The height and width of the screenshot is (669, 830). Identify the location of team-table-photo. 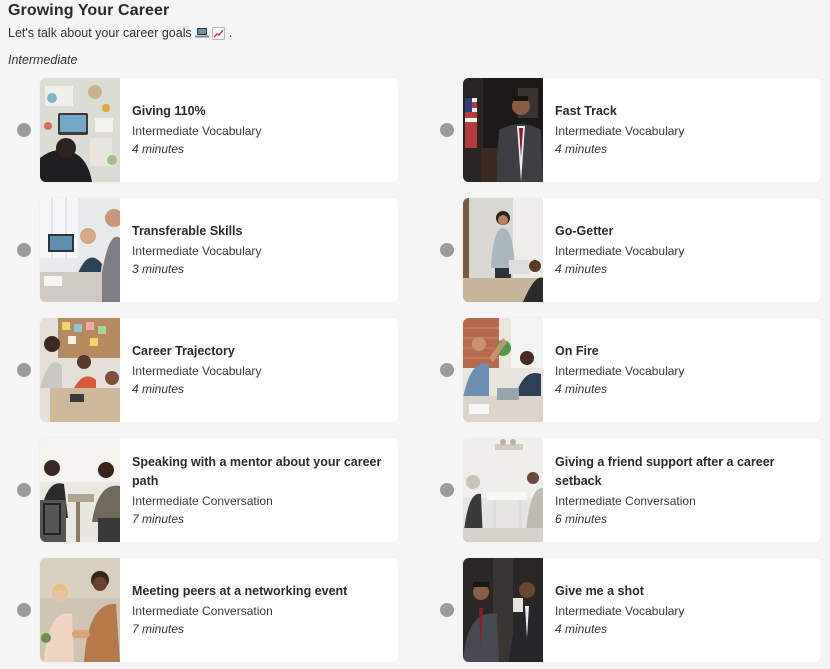
(80, 370).